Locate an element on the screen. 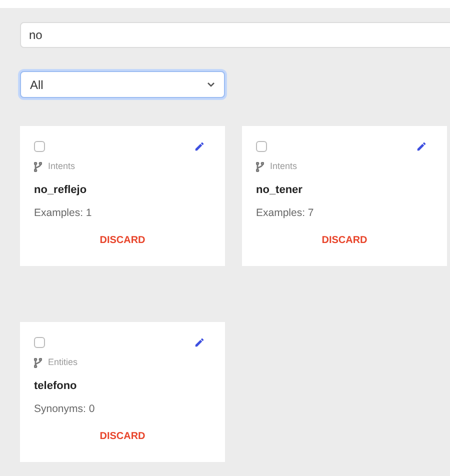  chevron-down-icon is located at coordinates (211, 84).